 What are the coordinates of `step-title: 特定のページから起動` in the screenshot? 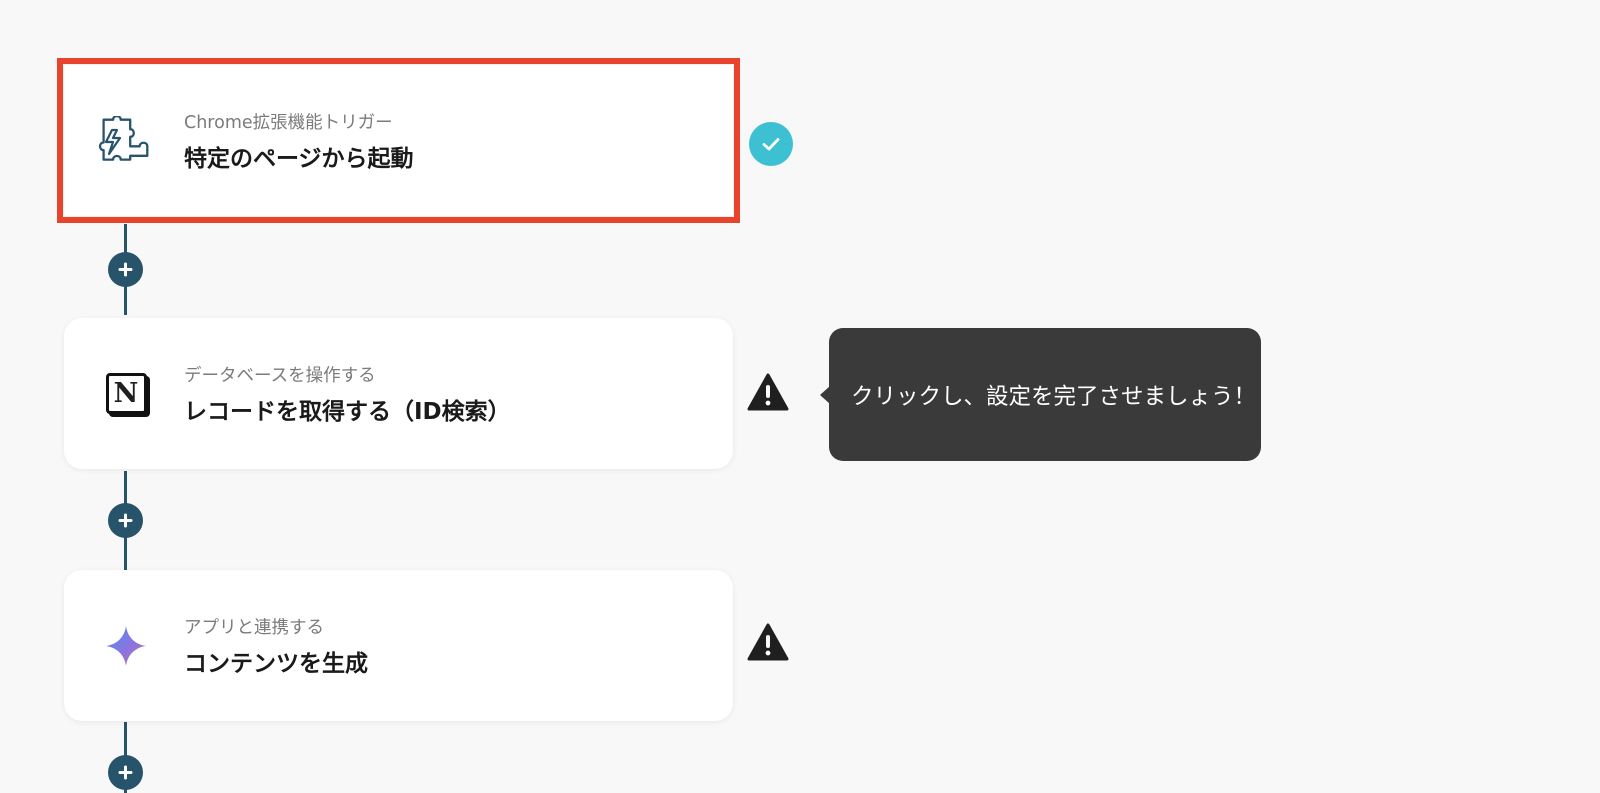 It's located at (299, 158).